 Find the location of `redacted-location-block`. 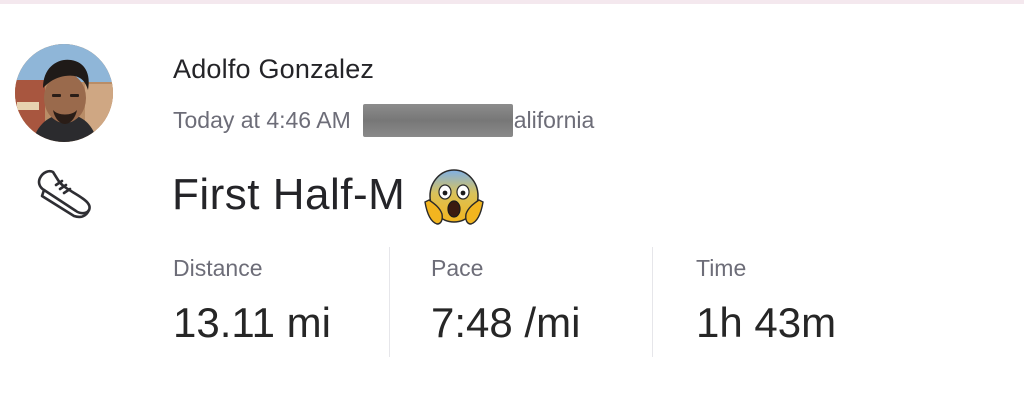

redacted-location-block is located at coordinates (437, 120).